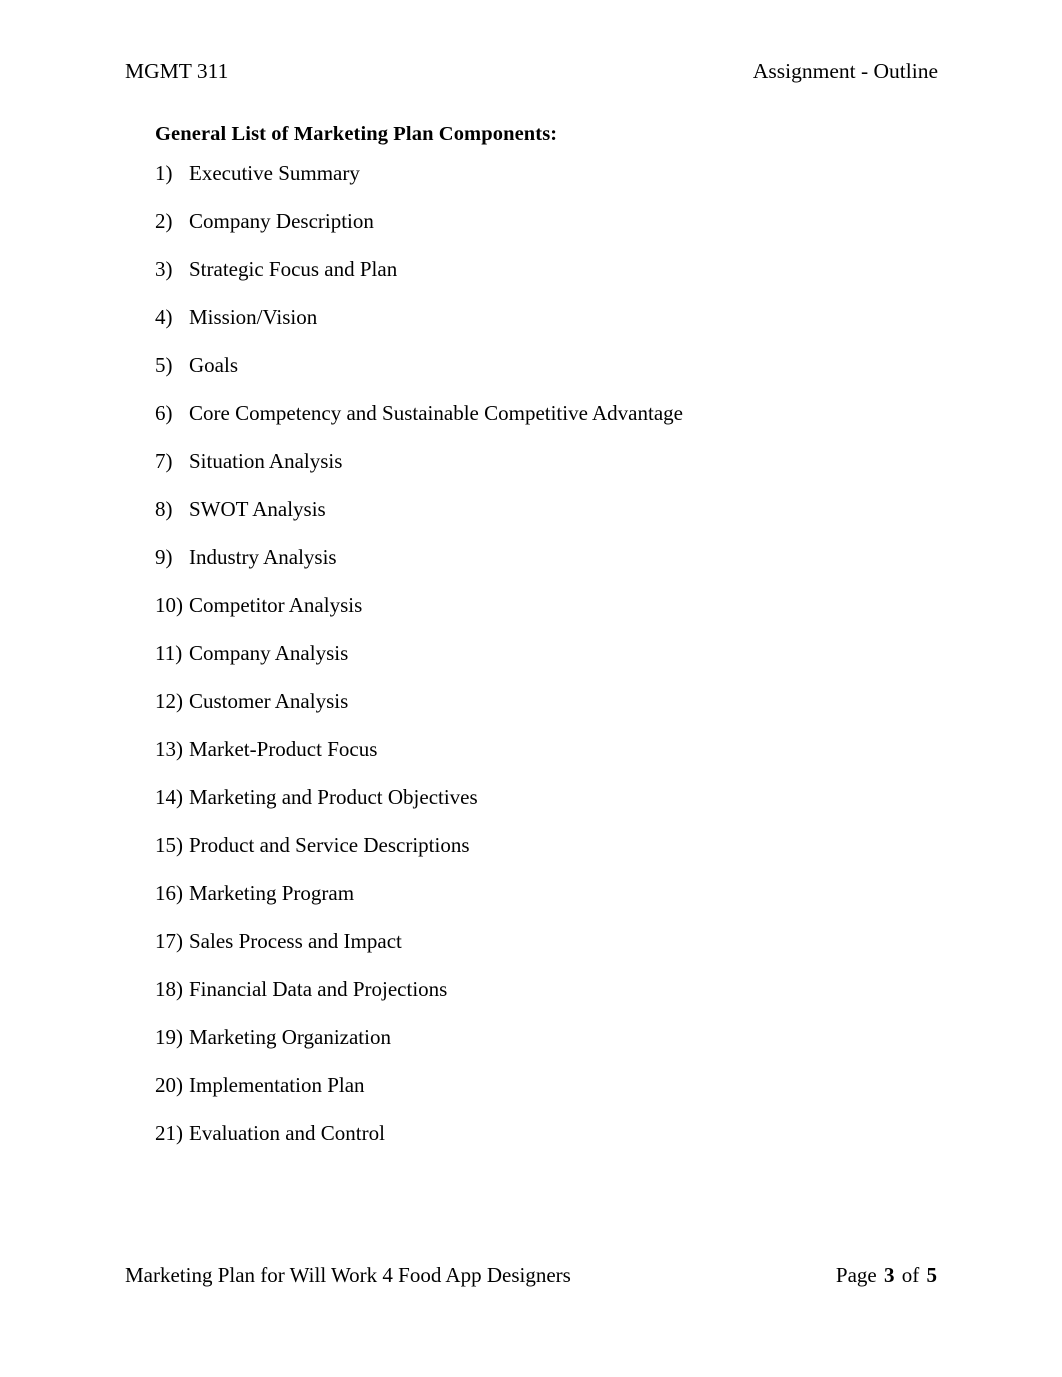  What do you see at coordinates (169, 892) in the screenshot?
I see `list-item-number: 16)` at bounding box center [169, 892].